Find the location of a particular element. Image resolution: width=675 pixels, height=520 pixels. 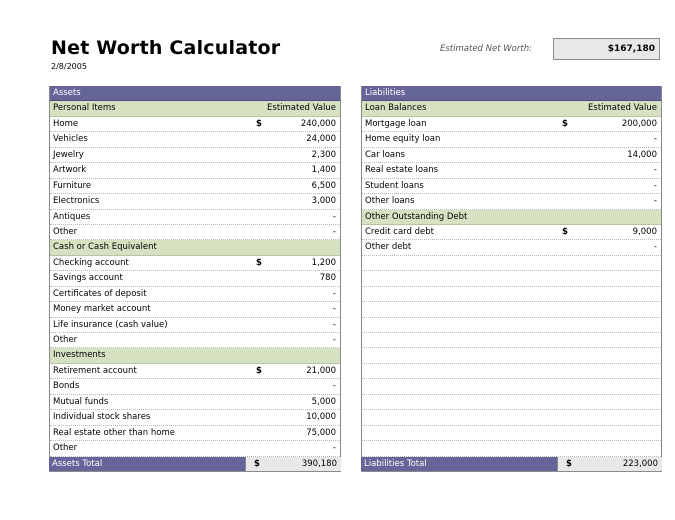

table-row: Life insurance (cash value) - is located at coordinates (195, 325).